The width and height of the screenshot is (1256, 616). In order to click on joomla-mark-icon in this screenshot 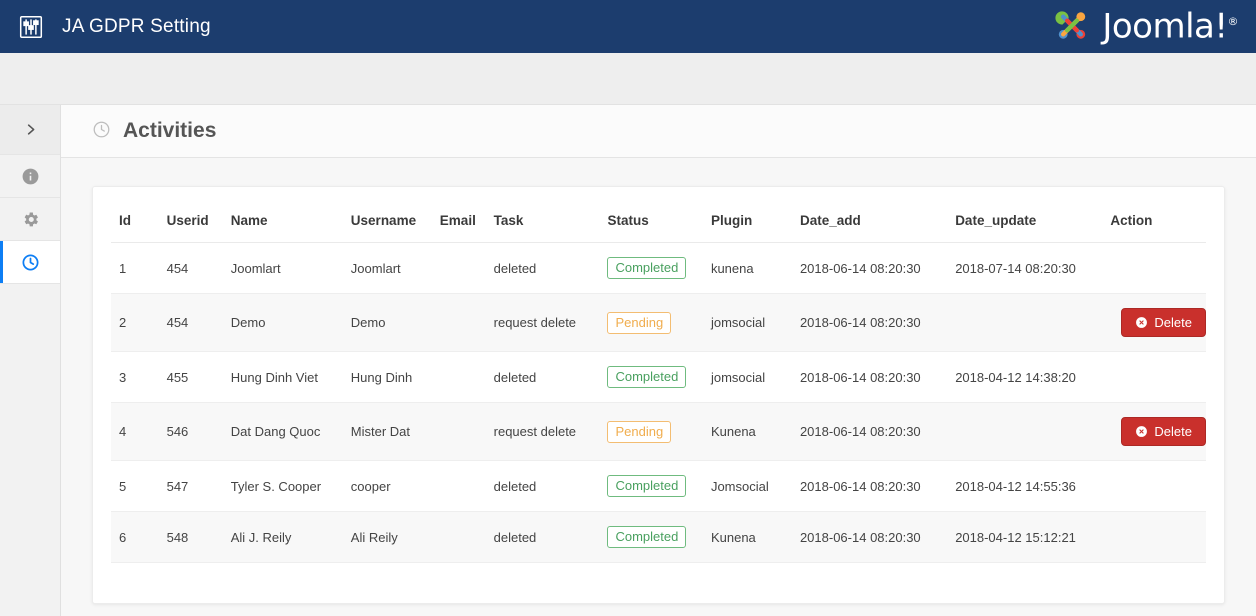, I will do `click(1072, 26)`.